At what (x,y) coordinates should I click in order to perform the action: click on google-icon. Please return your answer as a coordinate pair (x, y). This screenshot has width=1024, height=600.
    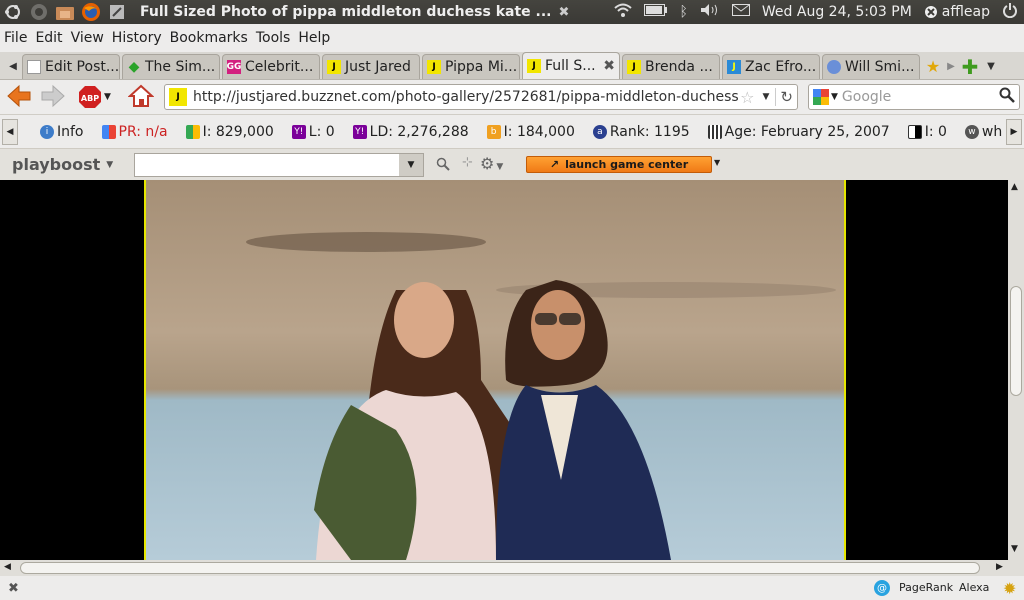
    Looking at the image, I should click on (192, 131).